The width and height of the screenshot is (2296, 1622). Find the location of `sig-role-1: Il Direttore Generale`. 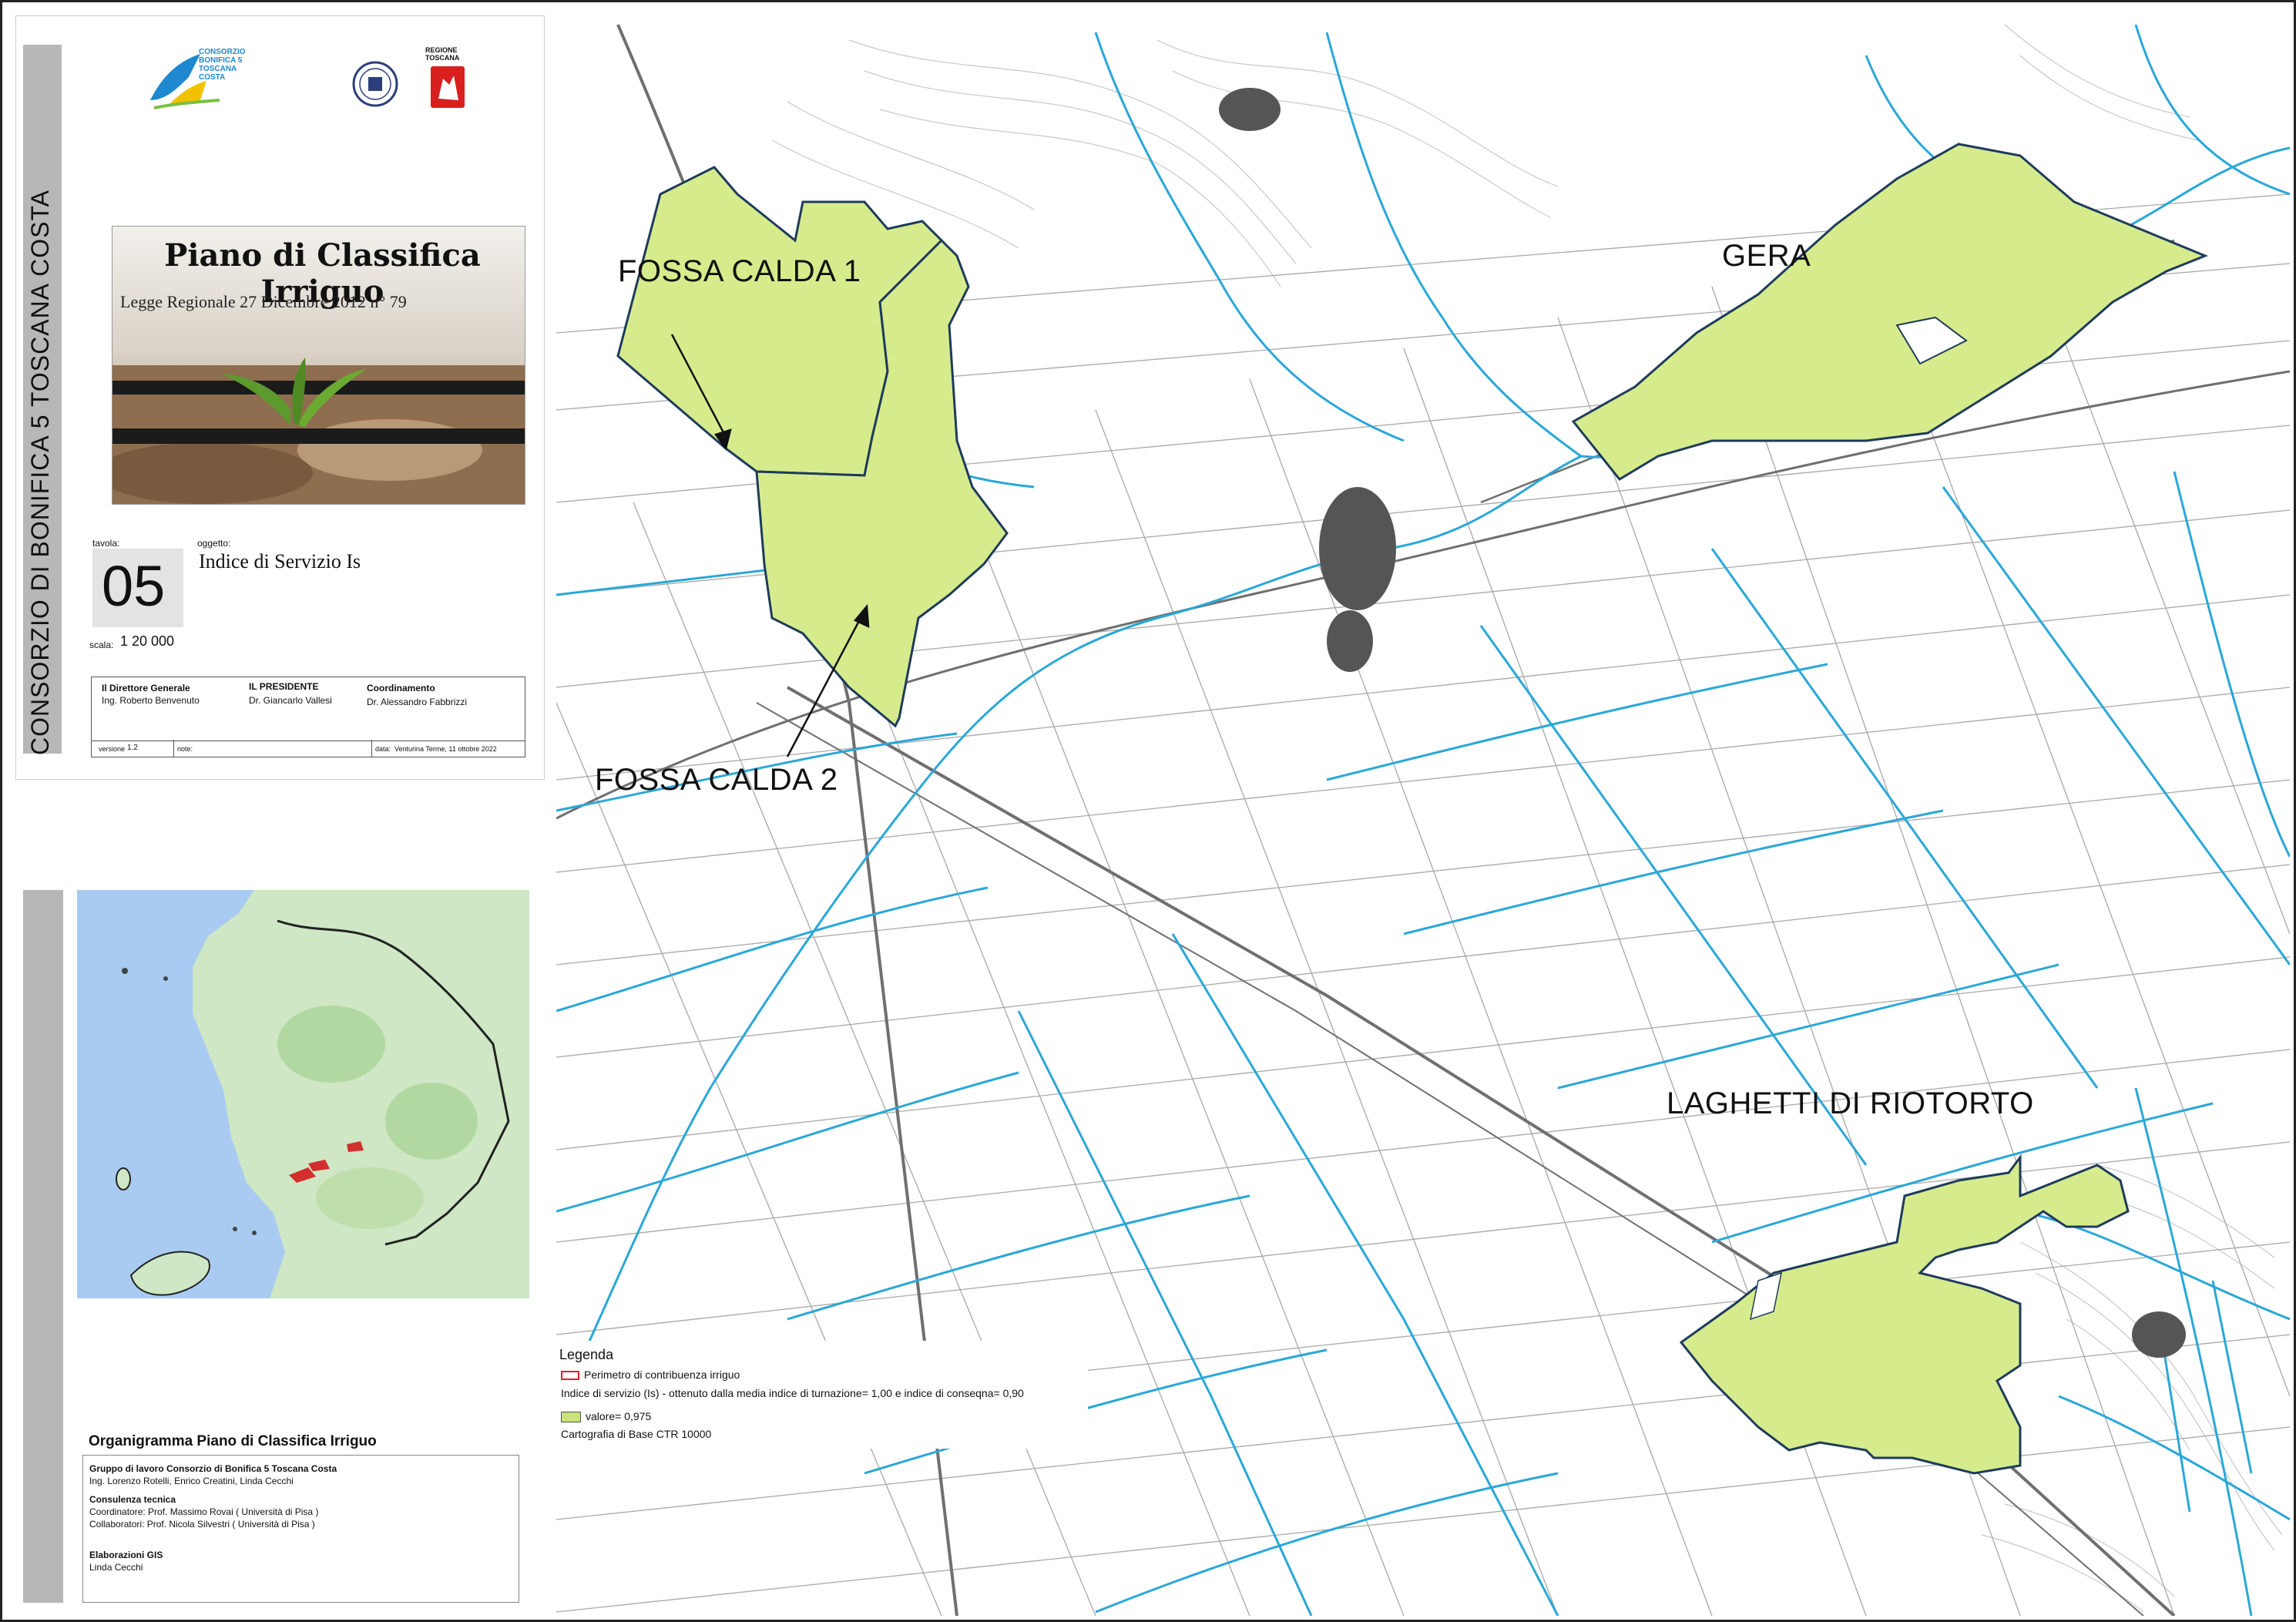

sig-role-1: Il Direttore Generale is located at coordinates (146, 688).